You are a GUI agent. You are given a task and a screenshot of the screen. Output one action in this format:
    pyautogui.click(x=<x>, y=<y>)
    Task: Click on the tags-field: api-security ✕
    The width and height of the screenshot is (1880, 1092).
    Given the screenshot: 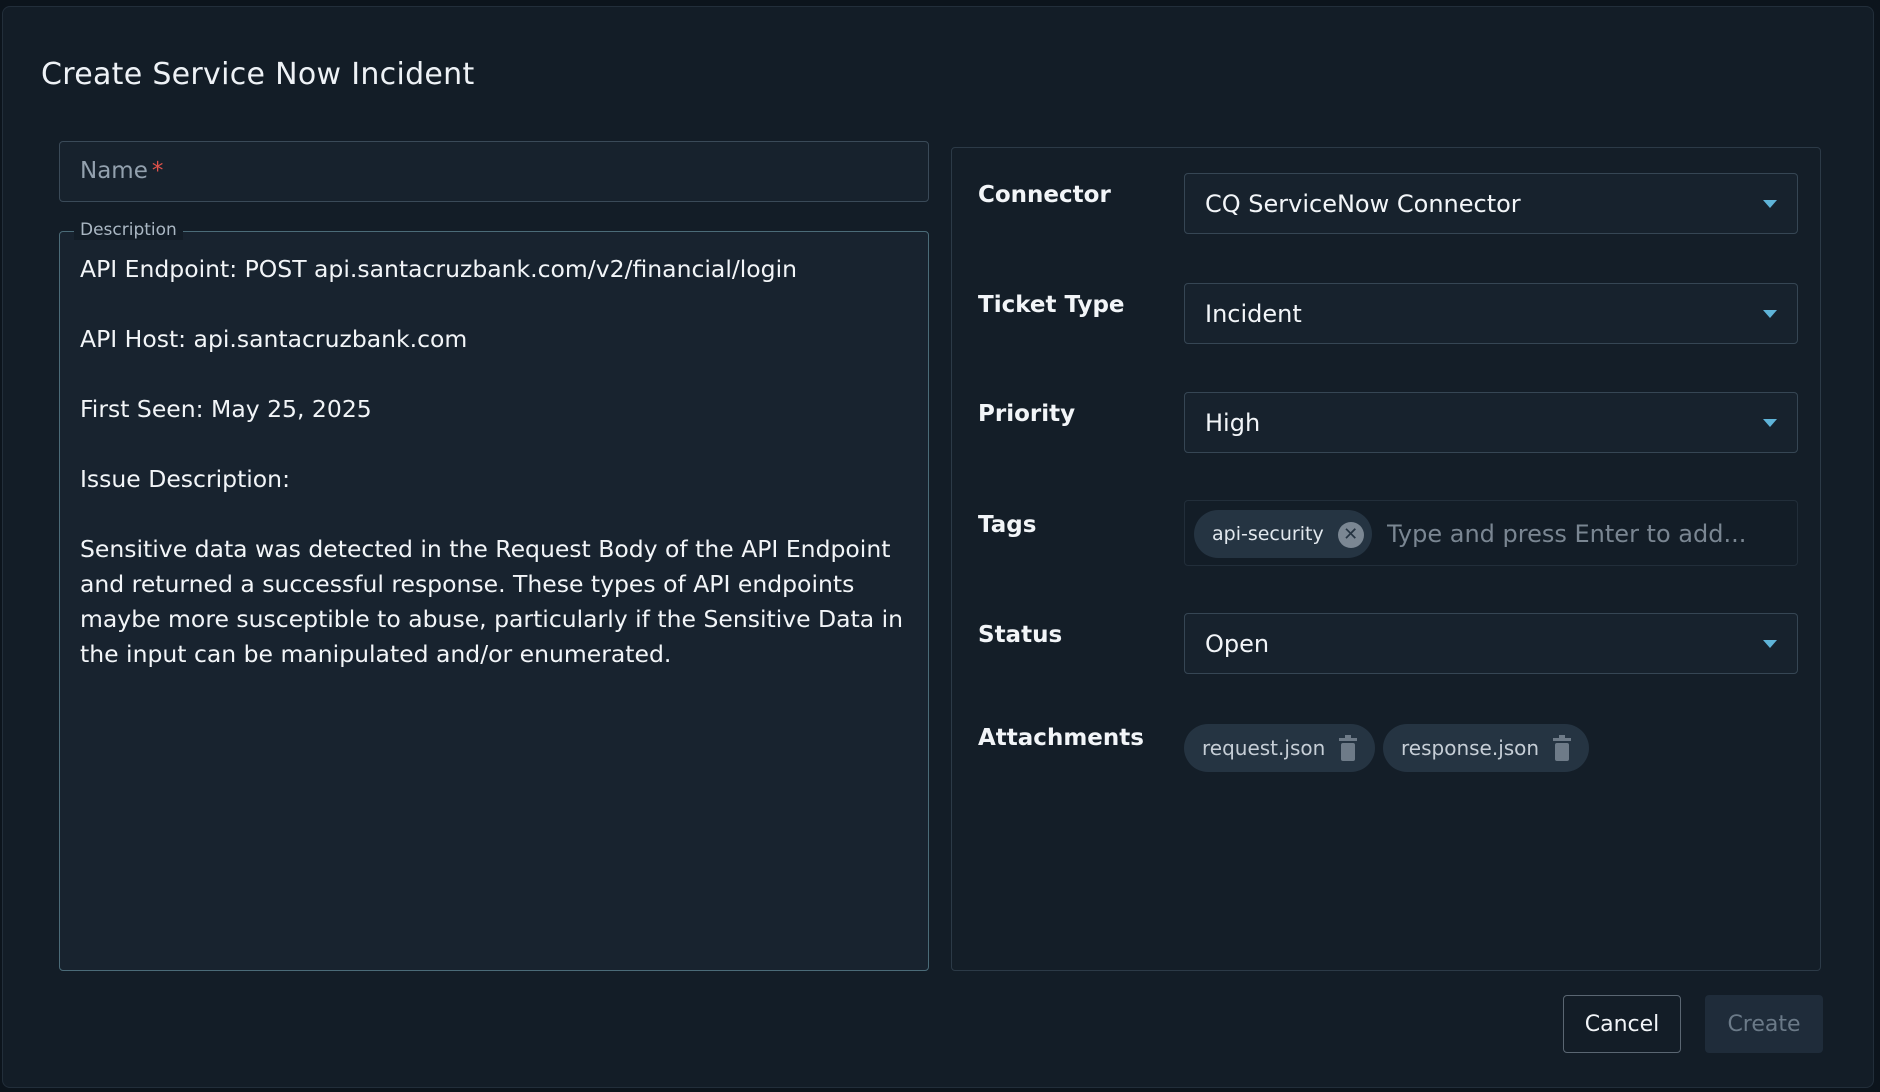 What is the action you would take?
    pyautogui.click(x=1491, y=533)
    